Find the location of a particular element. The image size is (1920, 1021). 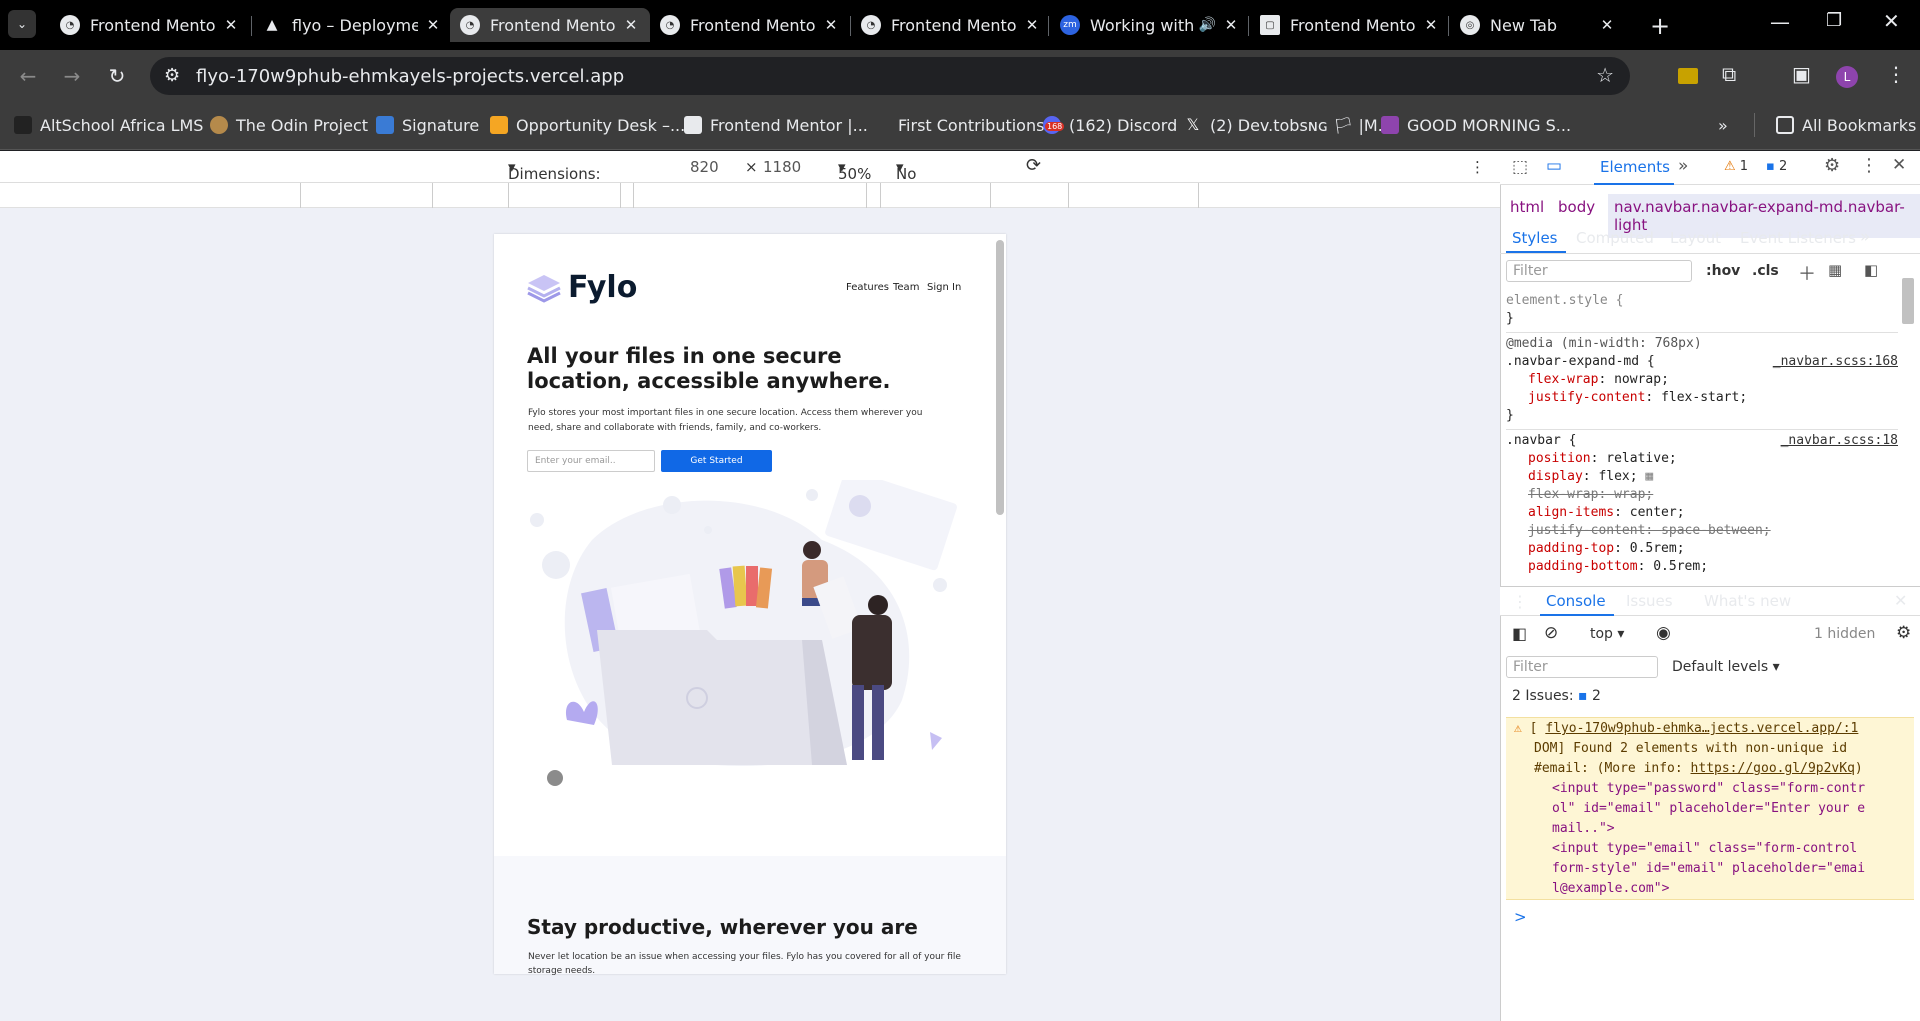

clear-console-icon: ⊘ is located at coordinates (1551, 633).